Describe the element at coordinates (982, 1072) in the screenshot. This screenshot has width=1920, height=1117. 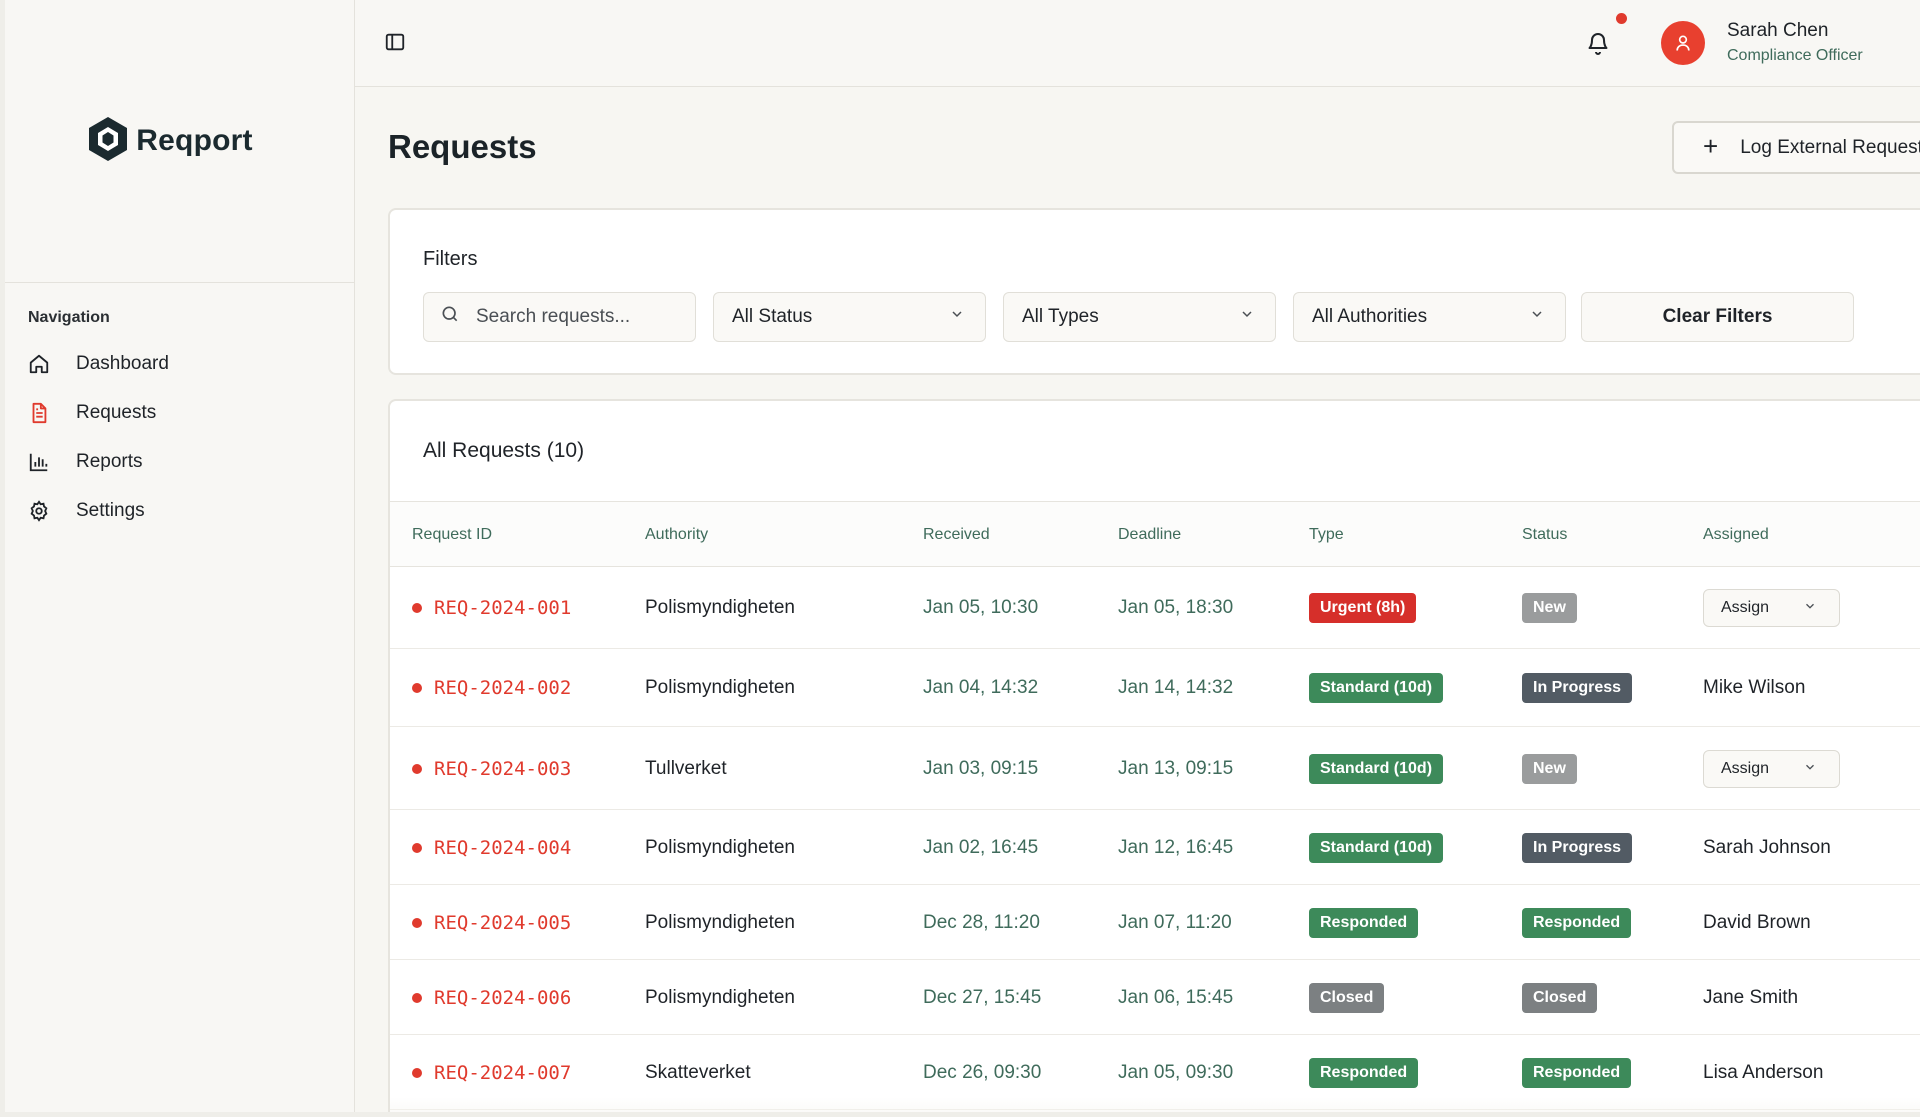
I see `received-cell: Dec 26, 09:30` at that location.